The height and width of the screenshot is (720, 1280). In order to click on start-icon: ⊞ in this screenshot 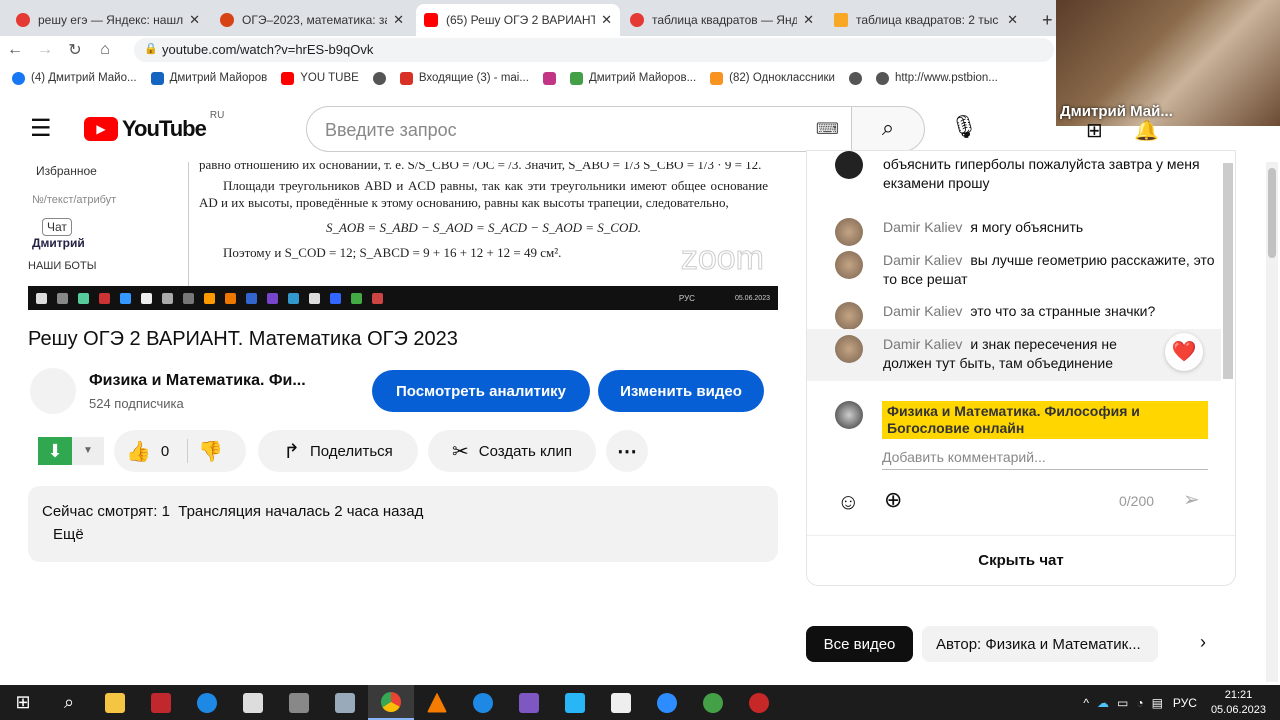, I will do `click(23, 702)`.